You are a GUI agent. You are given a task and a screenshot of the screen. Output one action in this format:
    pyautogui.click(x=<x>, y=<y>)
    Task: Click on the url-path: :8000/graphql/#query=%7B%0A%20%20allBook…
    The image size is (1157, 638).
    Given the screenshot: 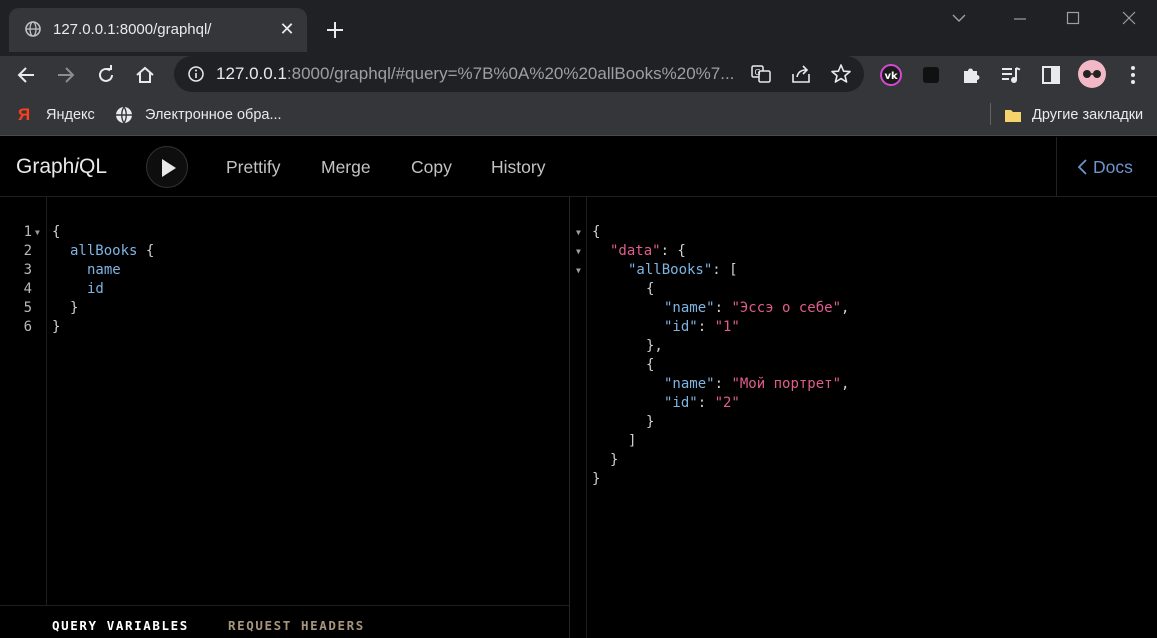 What is the action you would take?
    pyautogui.click(x=510, y=73)
    